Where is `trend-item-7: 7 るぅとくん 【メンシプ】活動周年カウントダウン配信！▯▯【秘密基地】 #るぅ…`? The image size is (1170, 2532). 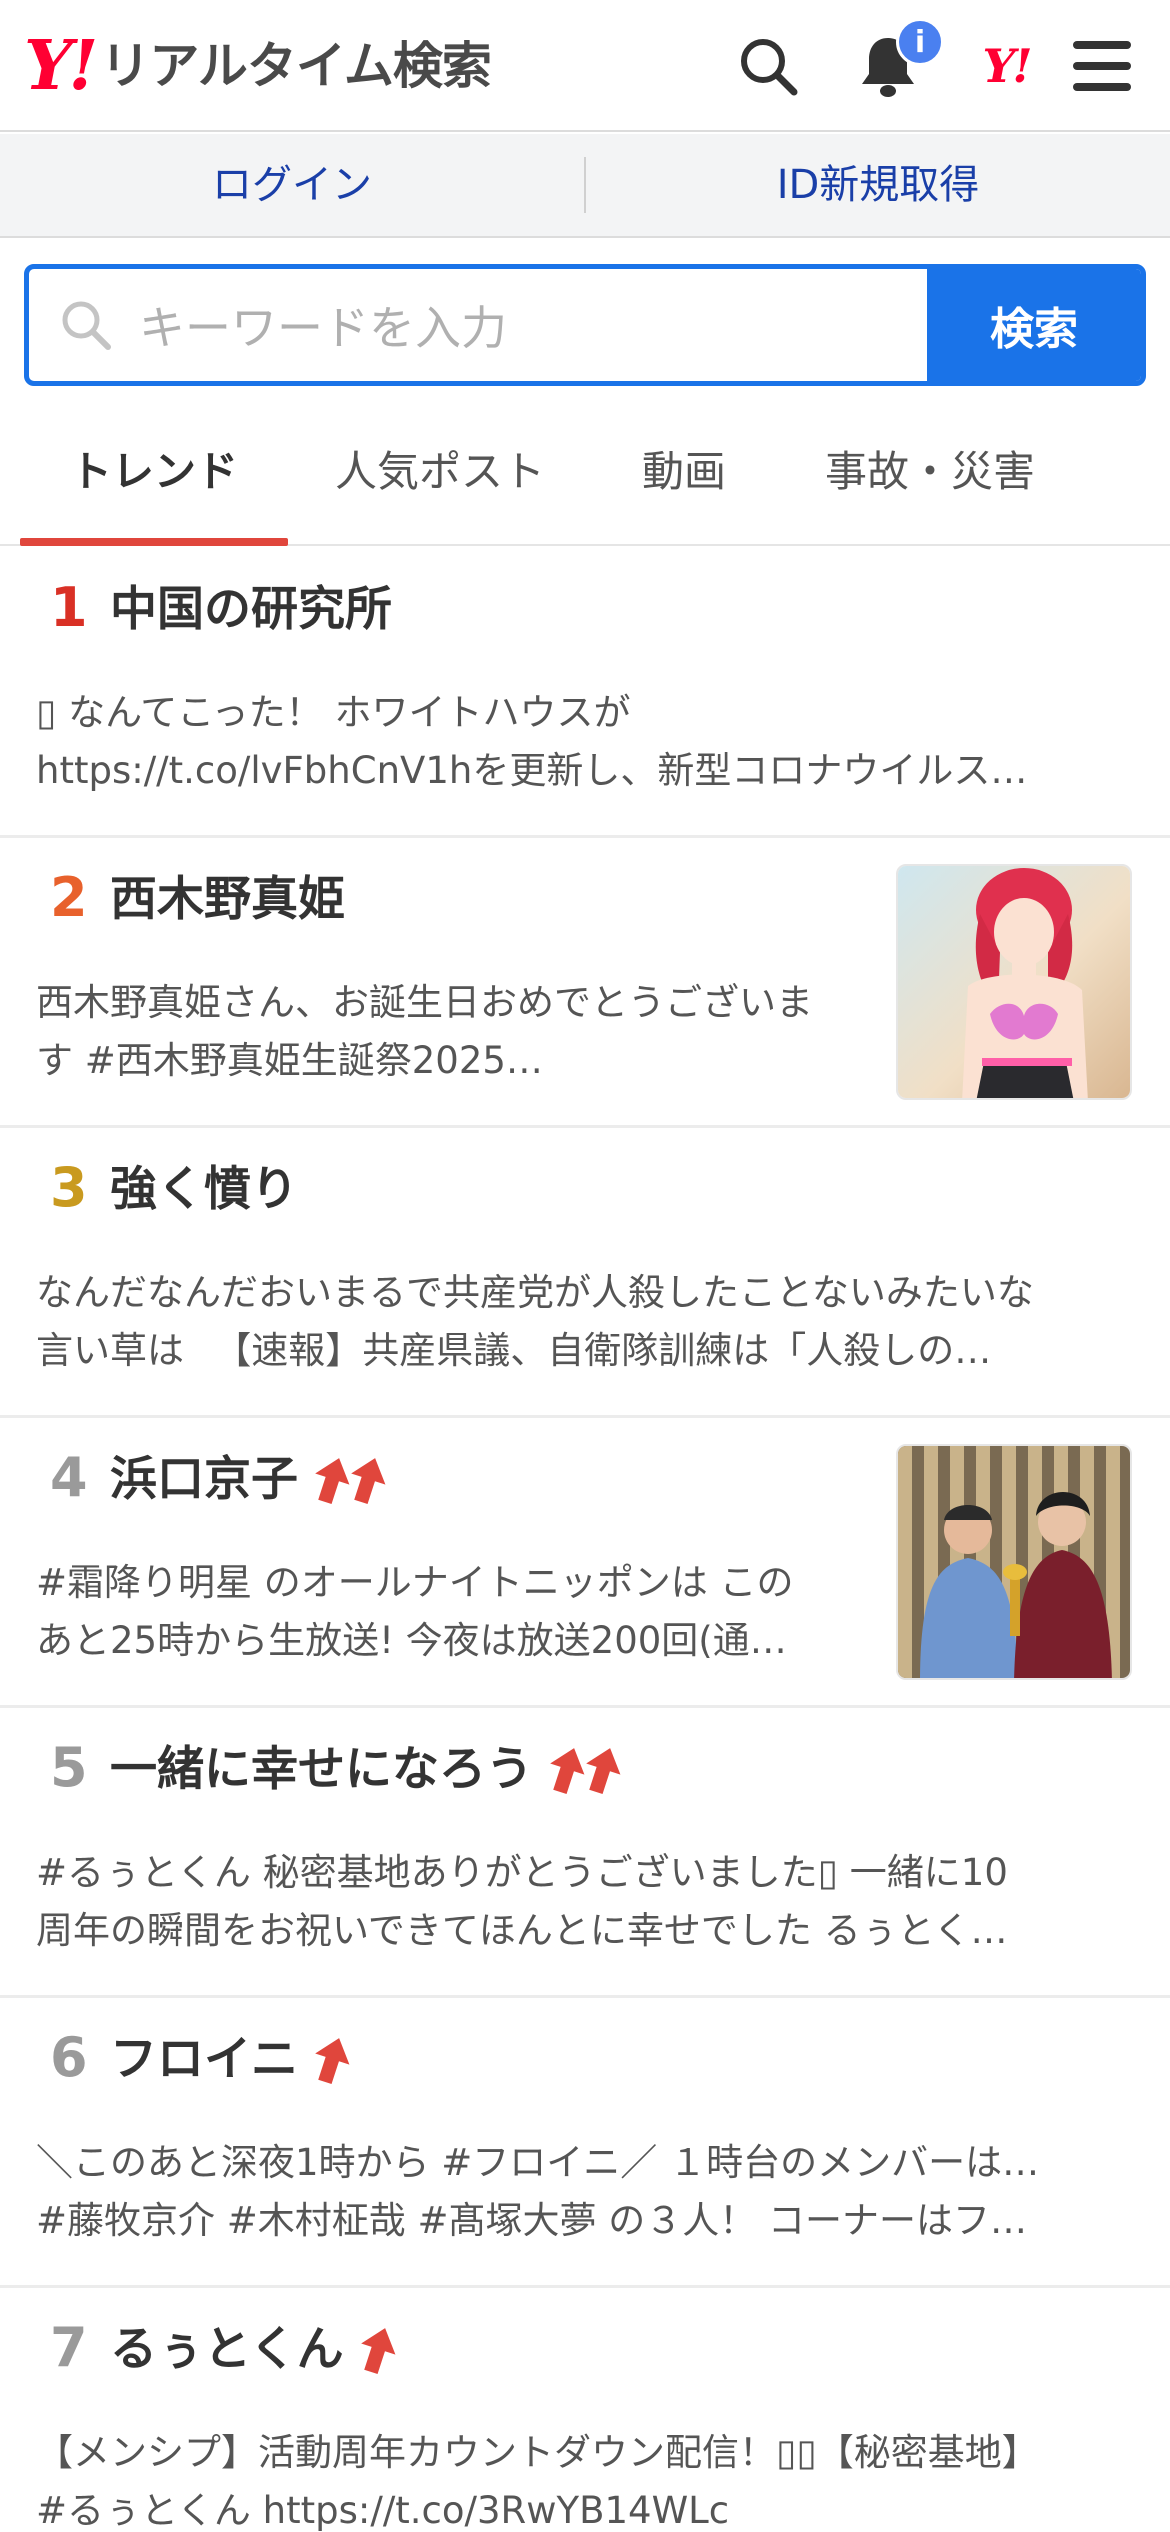
trend-item-7: 7 るぅとくん 【メンシプ】活動周年カウントダウン配信！▯▯【秘密基地】 #るぅ… is located at coordinates (585, 2410).